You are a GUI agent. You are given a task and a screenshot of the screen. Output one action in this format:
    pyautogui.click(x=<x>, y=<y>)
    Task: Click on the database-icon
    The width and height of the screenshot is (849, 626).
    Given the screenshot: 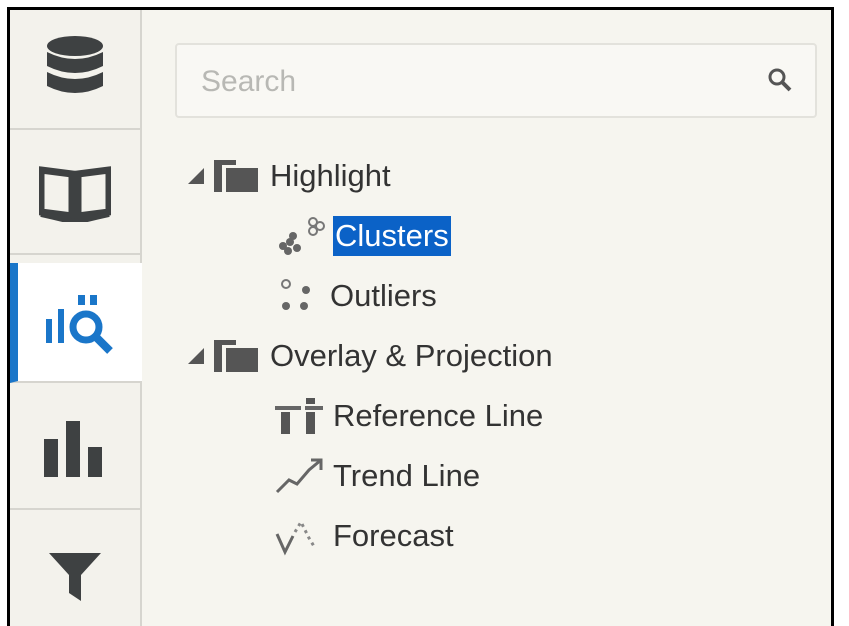 What is the action you would take?
    pyautogui.click(x=75, y=64)
    